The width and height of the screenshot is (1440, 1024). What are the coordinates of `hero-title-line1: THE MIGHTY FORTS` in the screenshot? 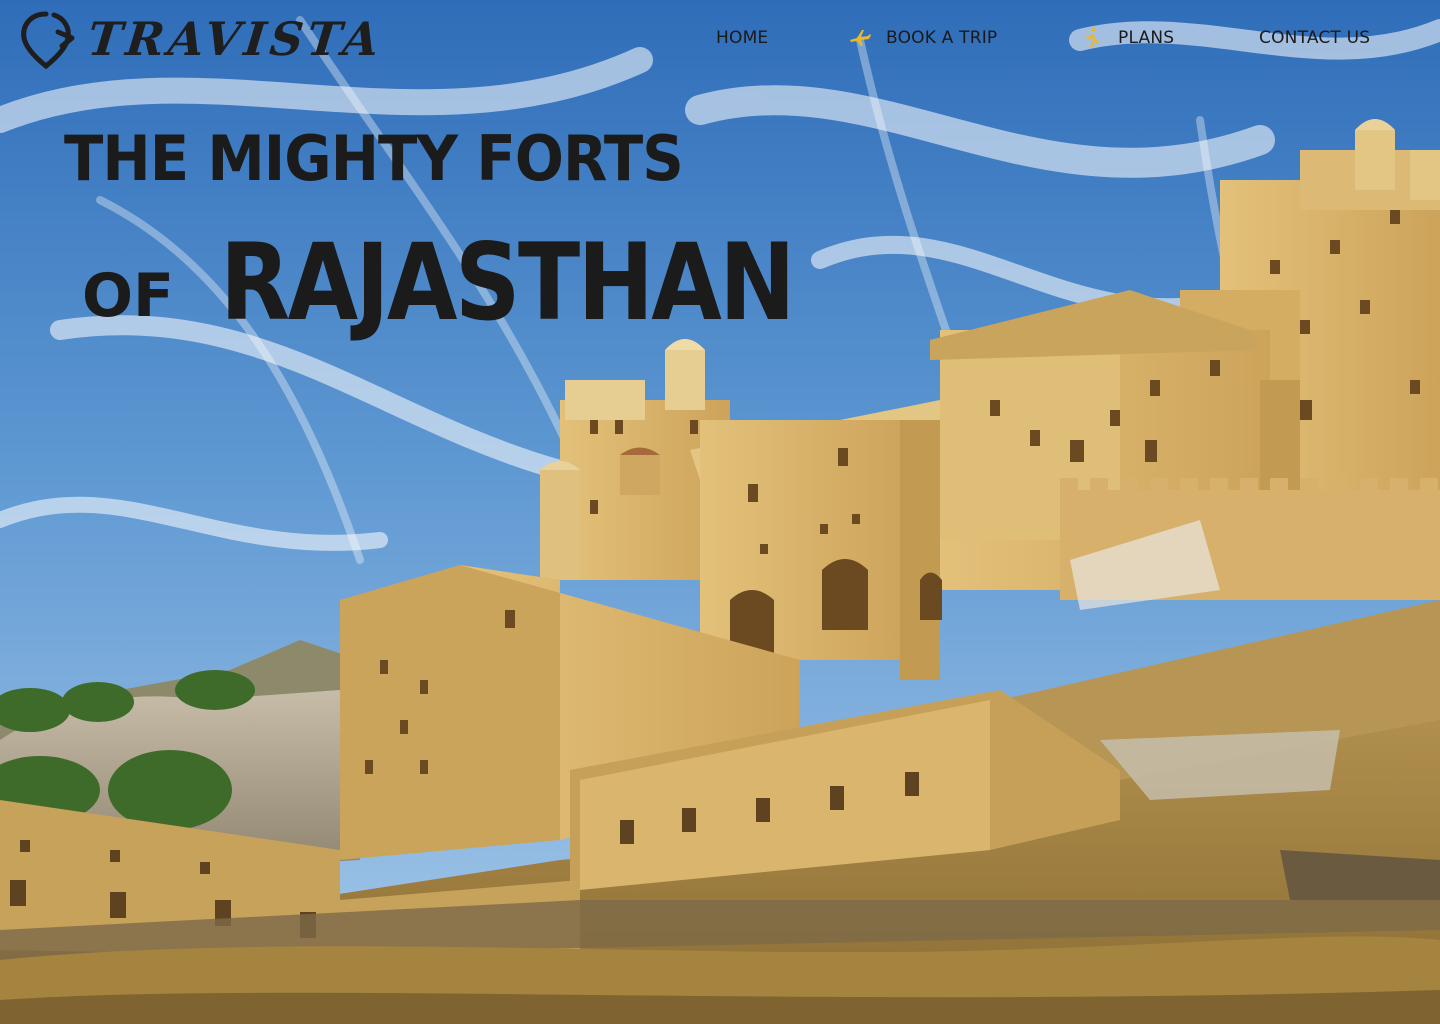 It's located at (374, 158).